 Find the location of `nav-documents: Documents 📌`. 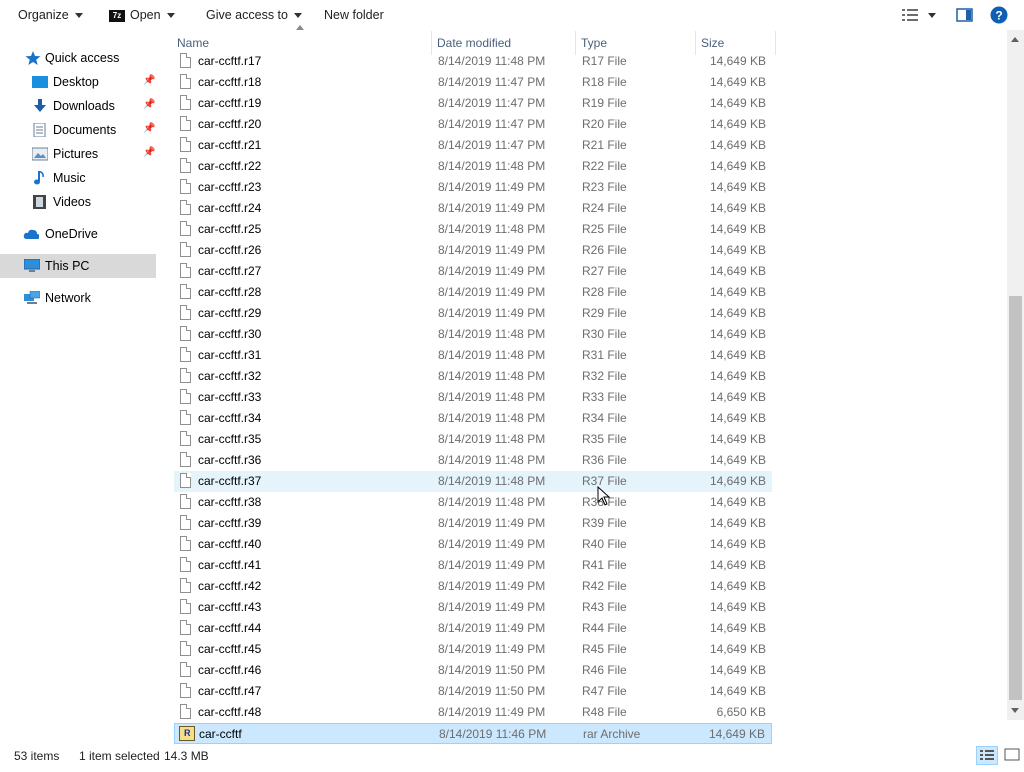

nav-documents: Documents 📌 is located at coordinates (78, 130).